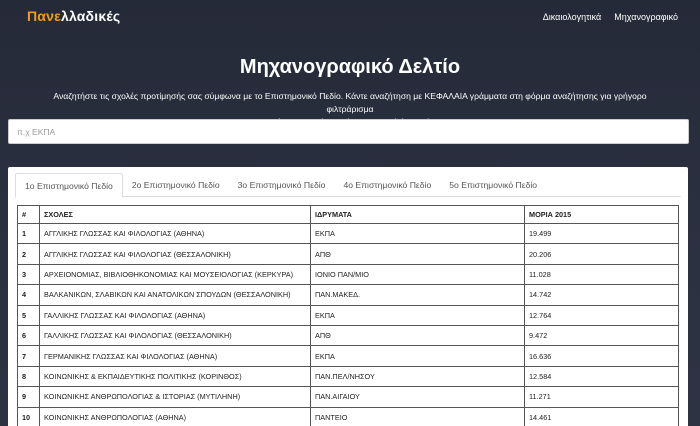 The width and height of the screenshot is (700, 426). Describe the element at coordinates (28, 274) in the screenshot. I see `row-number: 3` at that location.